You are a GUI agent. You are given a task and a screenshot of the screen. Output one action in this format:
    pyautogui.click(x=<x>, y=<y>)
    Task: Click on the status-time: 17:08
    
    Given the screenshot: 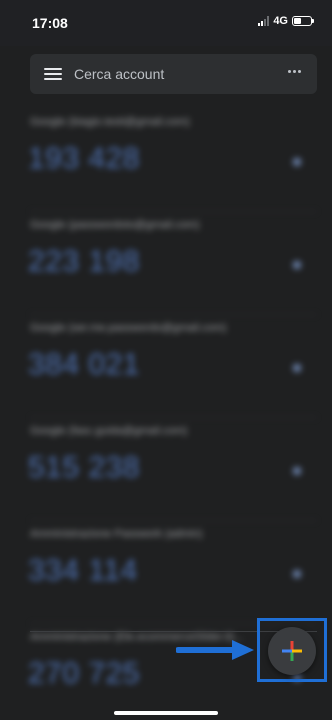 What is the action you would take?
    pyautogui.click(x=50, y=23)
    